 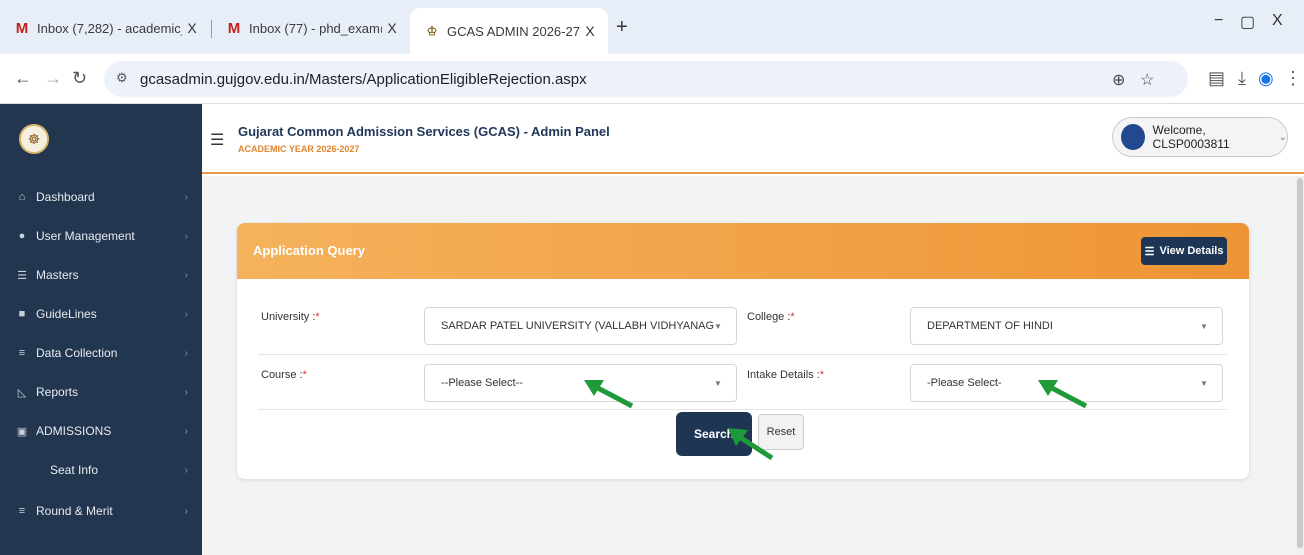 I want to click on card-title: Application Query, so click(x=309, y=250).